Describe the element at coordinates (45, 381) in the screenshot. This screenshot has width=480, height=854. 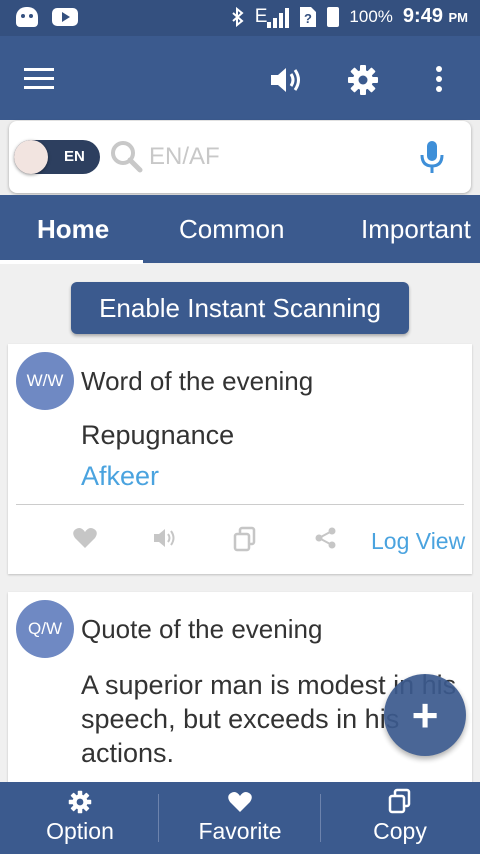
I see `word-avatar: W/W` at that location.